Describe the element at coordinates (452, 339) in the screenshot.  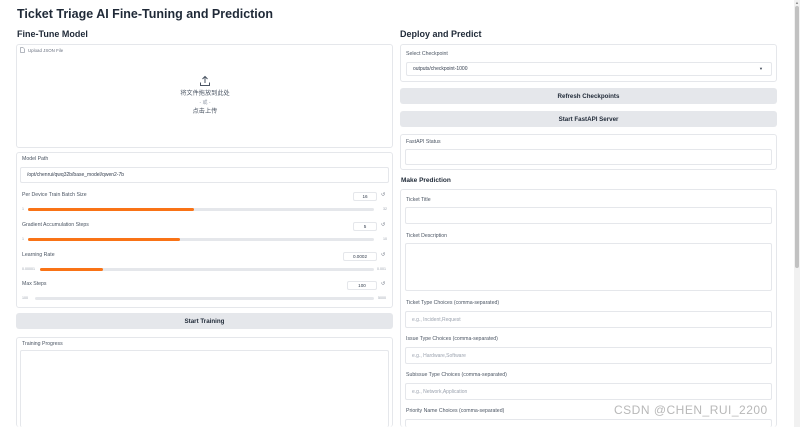
I see `issue-type-label: Issue Type Choices (comma-separated)` at that location.